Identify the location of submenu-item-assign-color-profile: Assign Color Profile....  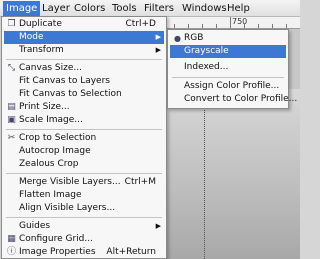
(228, 86).